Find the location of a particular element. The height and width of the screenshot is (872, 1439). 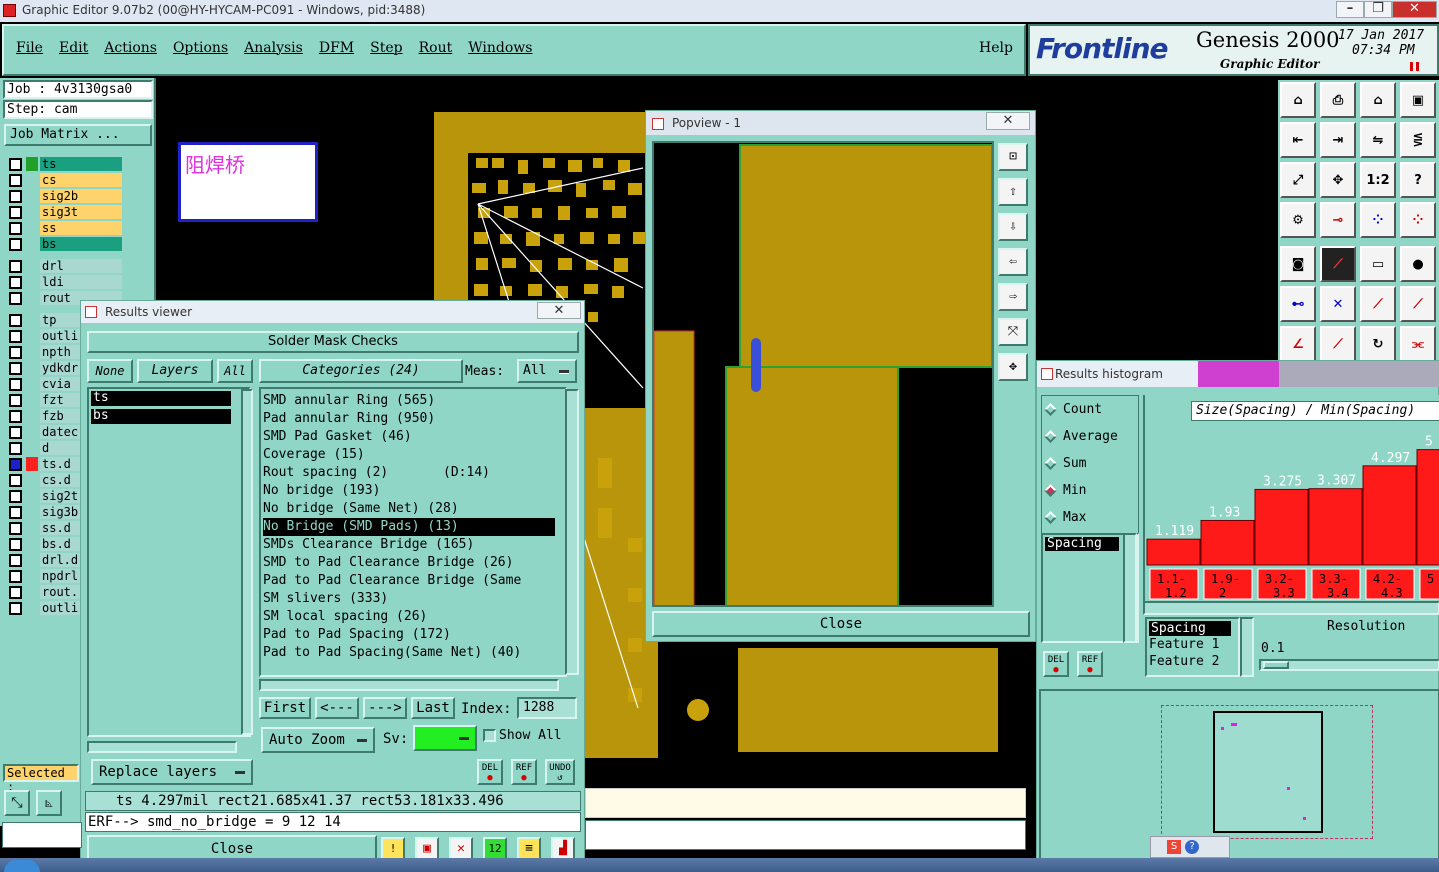

histogram-preview is located at coordinates (1239, 775).